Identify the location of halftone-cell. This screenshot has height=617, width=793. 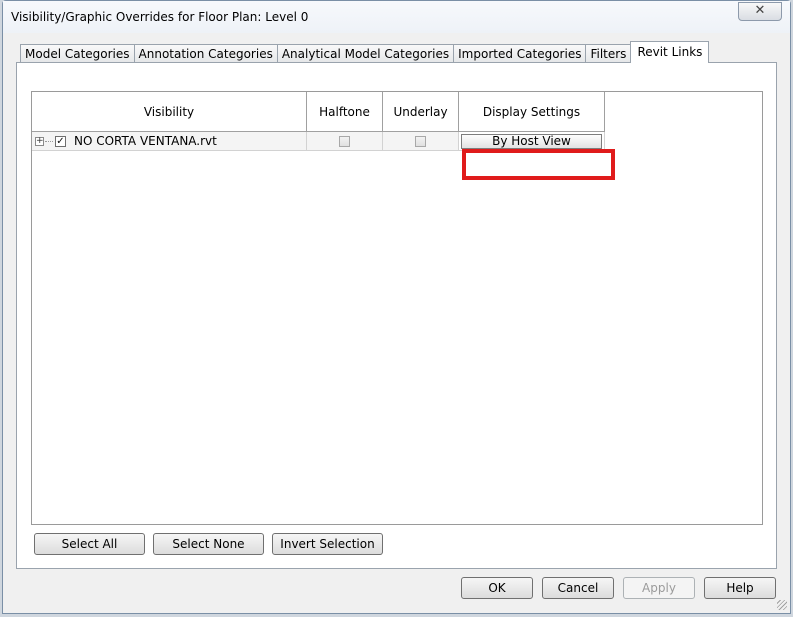
(345, 141).